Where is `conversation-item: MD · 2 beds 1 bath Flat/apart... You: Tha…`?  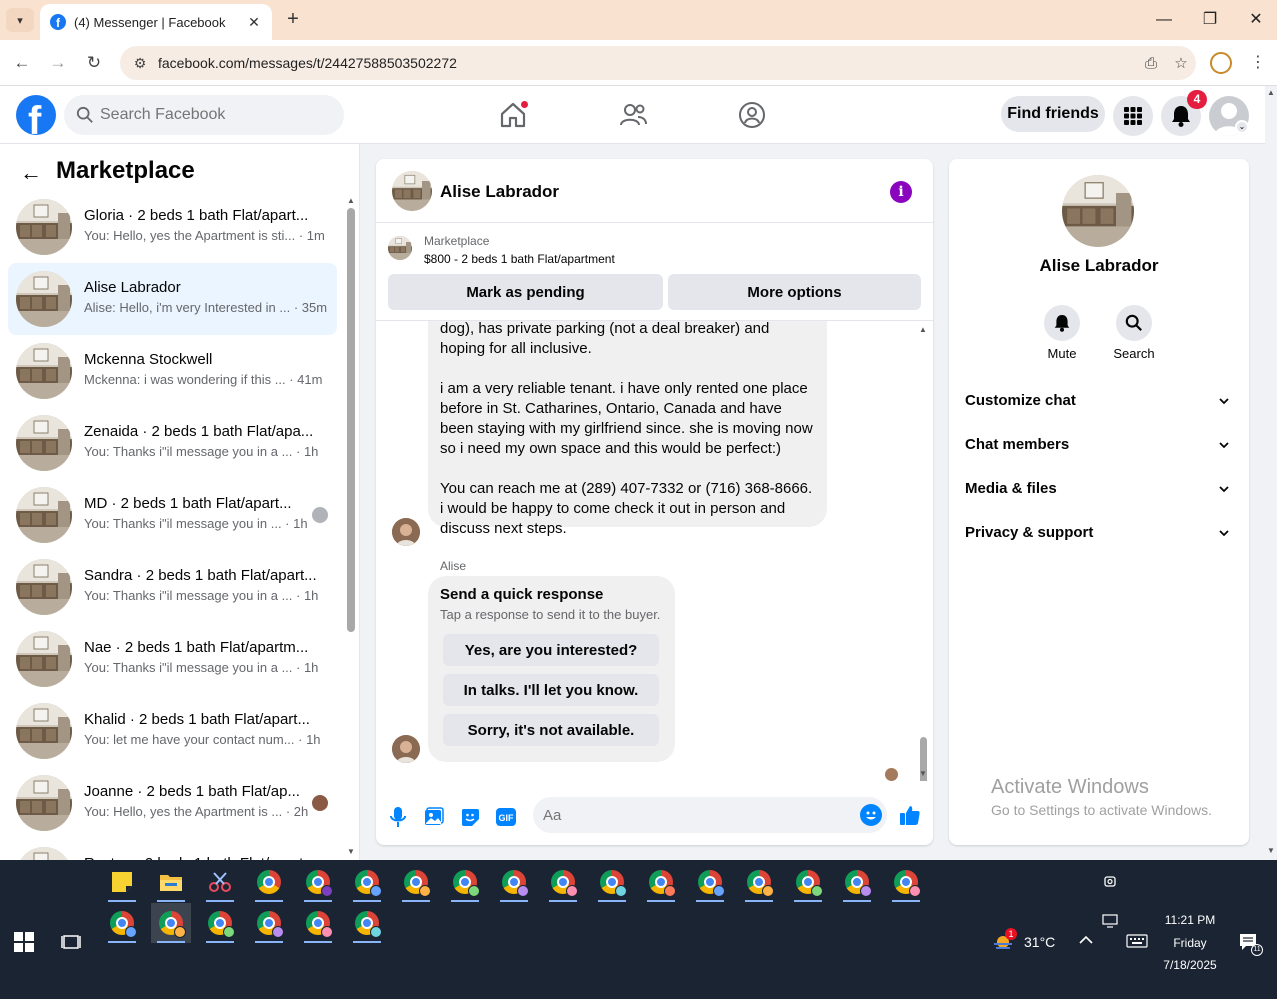
conversation-item: MD · 2 beds 1 bath Flat/apart... You: Tha… is located at coordinates (172, 515).